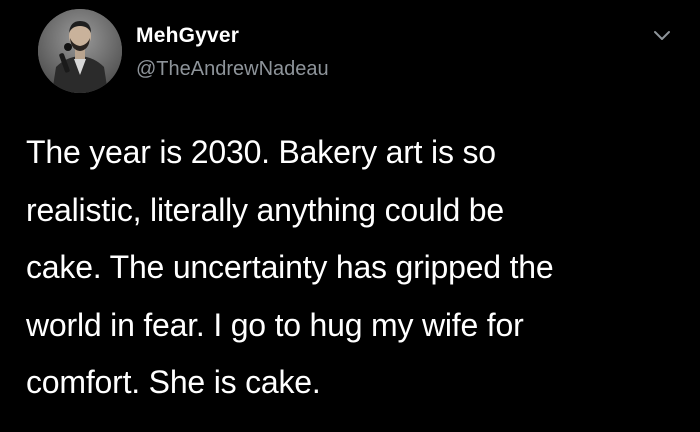 The width and height of the screenshot is (700, 432). I want to click on chevron-down-icon, so click(662, 35).